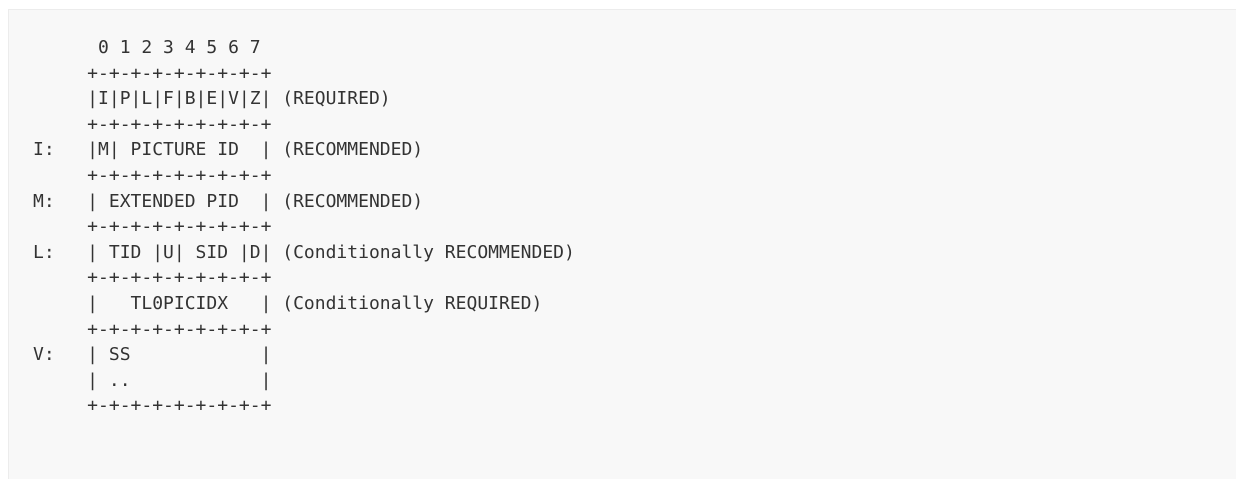  Describe the element at coordinates (228, 201) in the screenshot. I see `code-line-extended-pid: M: | EXTENDED PID | (RECOMMENDED)` at that location.